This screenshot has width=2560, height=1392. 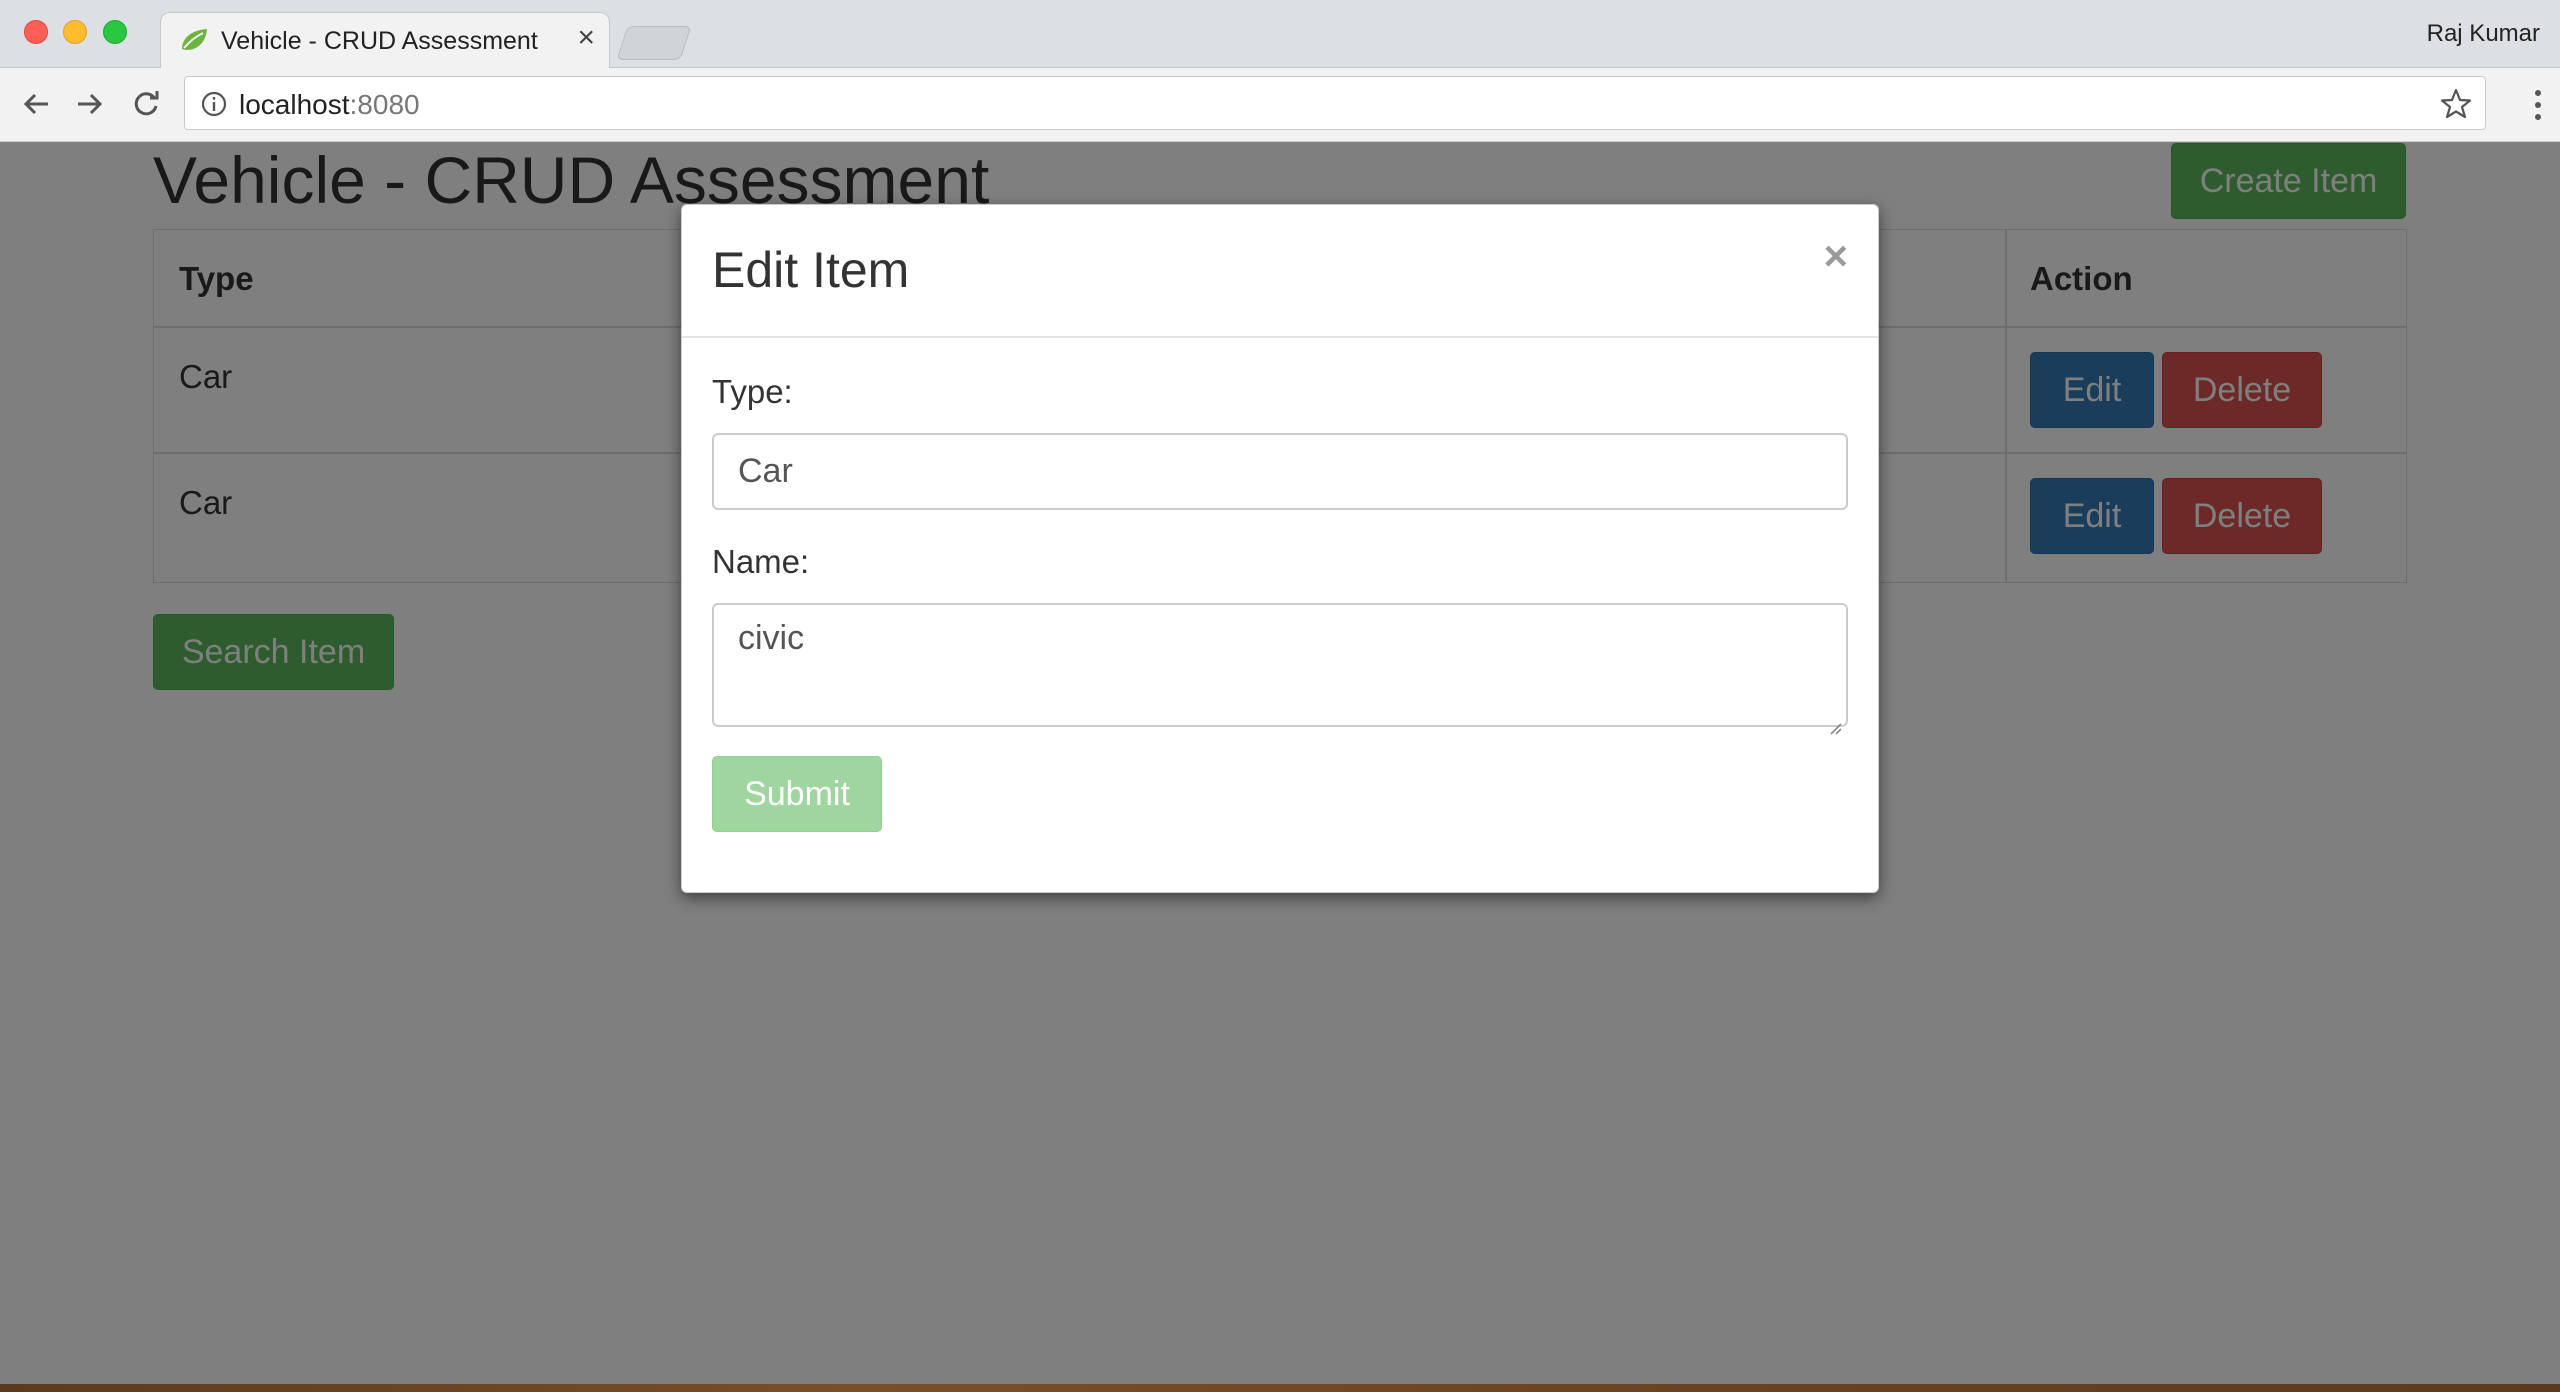 I want to click on info-icon, so click(x=214, y=104).